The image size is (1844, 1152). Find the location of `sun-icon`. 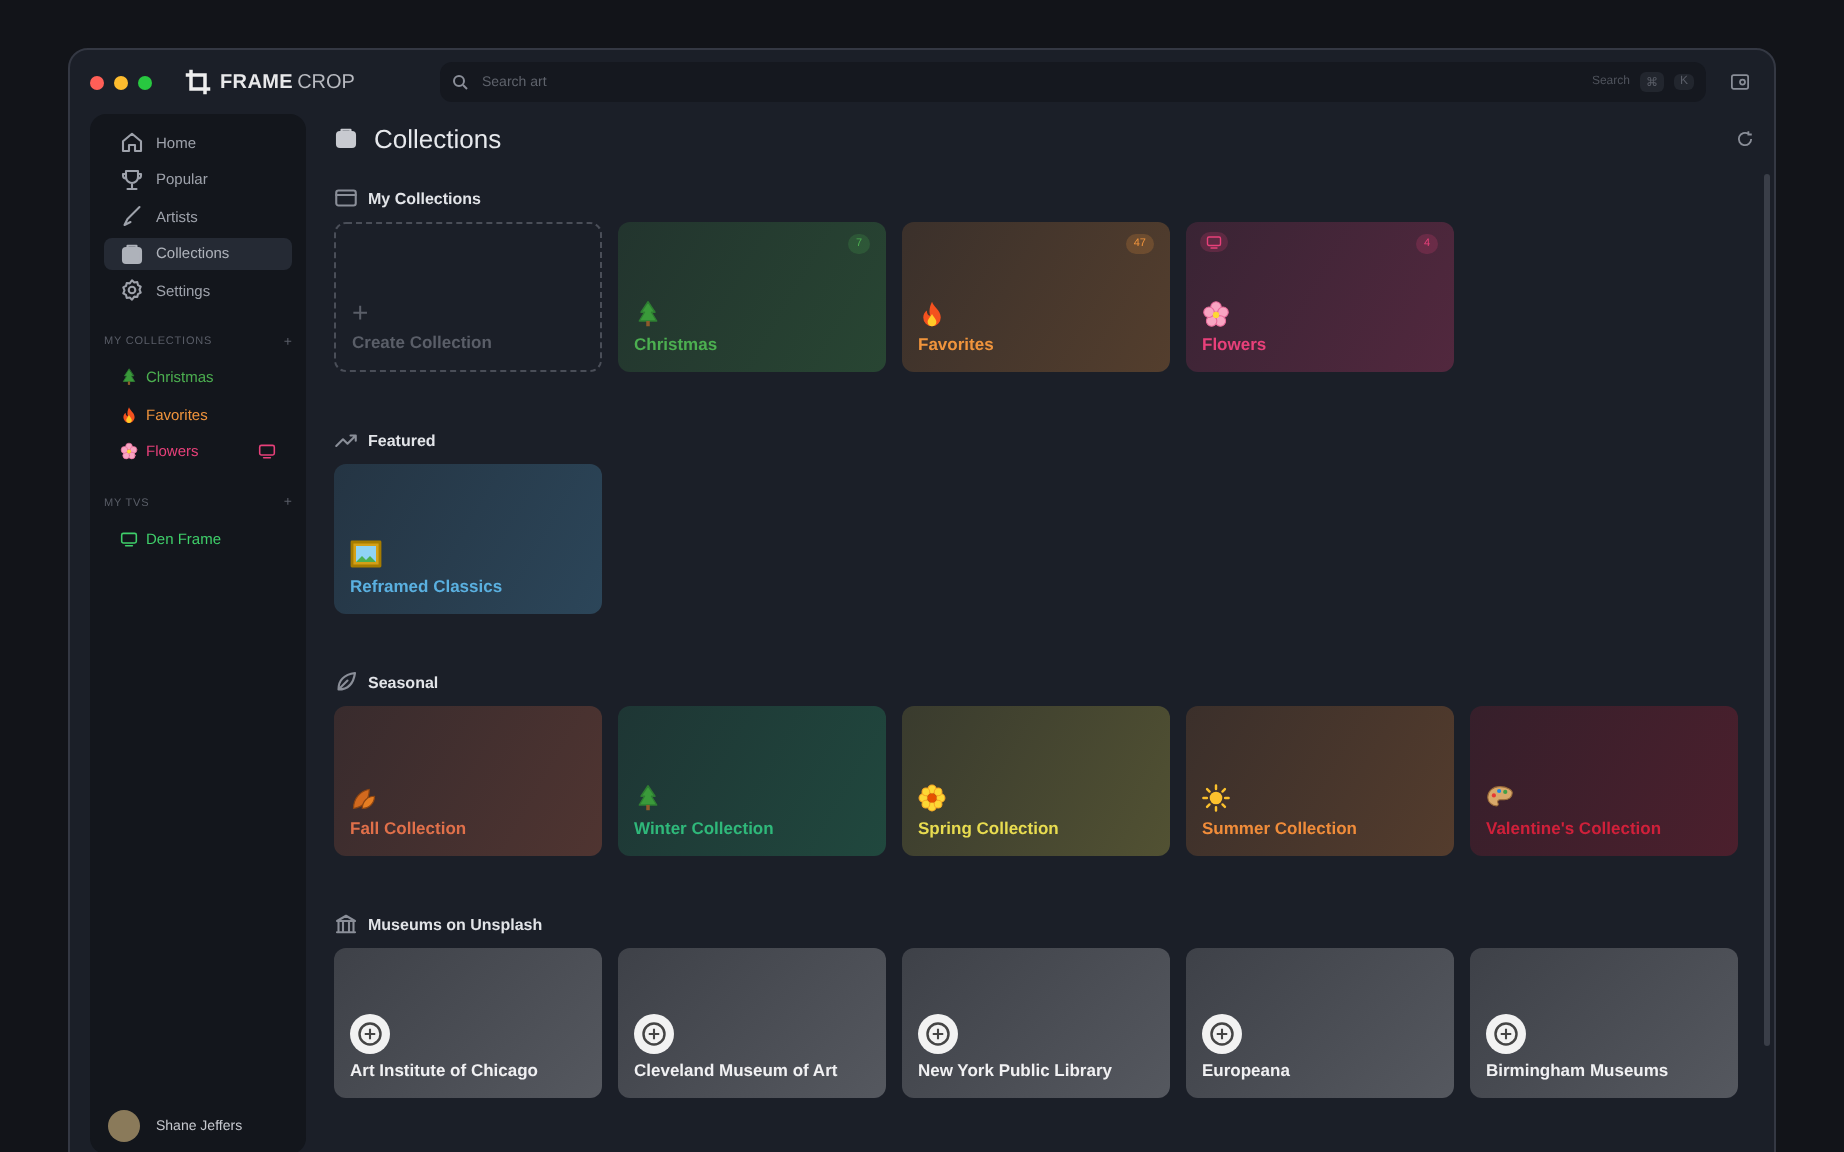

sun-icon is located at coordinates (1216, 798).